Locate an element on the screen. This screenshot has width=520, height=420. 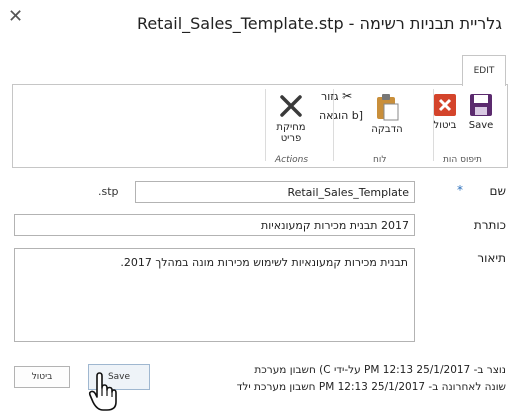
ribbon-delete-item-button: מחיקת פריט is located at coordinates (291, 118).